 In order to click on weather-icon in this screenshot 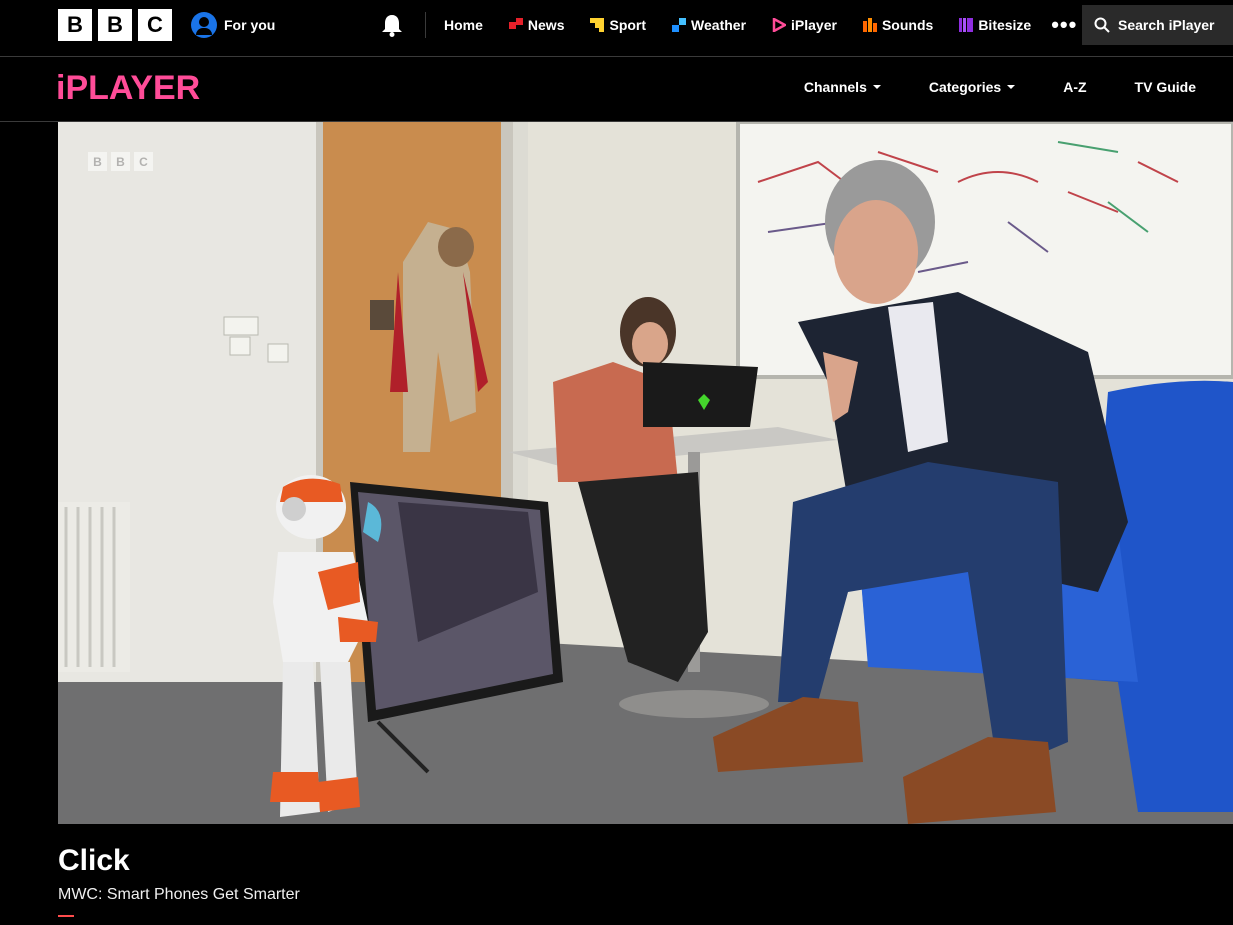, I will do `click(679, 25)`.